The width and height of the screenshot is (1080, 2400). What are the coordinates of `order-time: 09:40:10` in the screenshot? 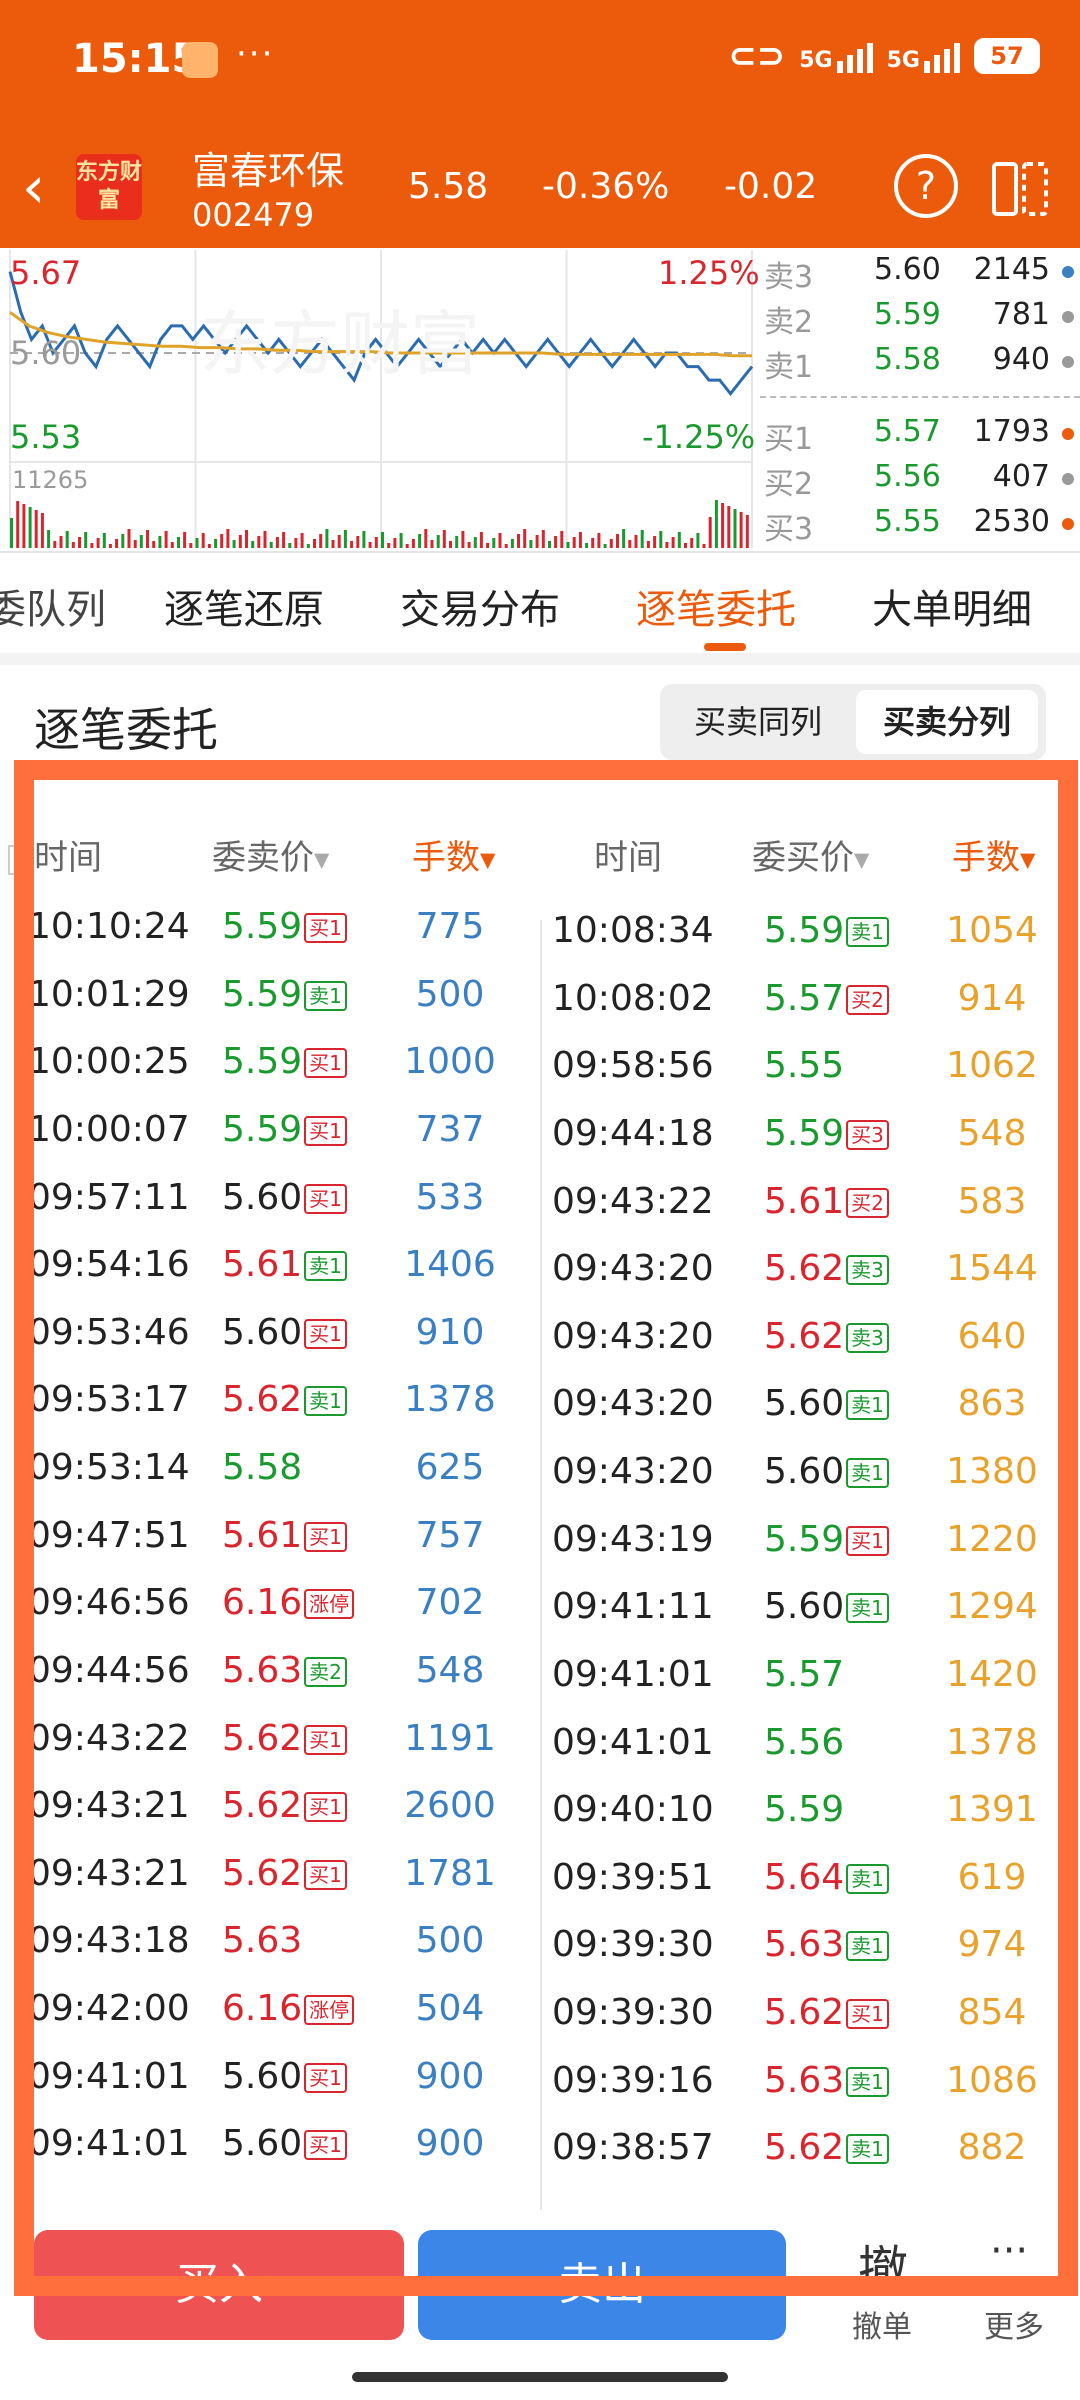 It's located at (633, 1809).